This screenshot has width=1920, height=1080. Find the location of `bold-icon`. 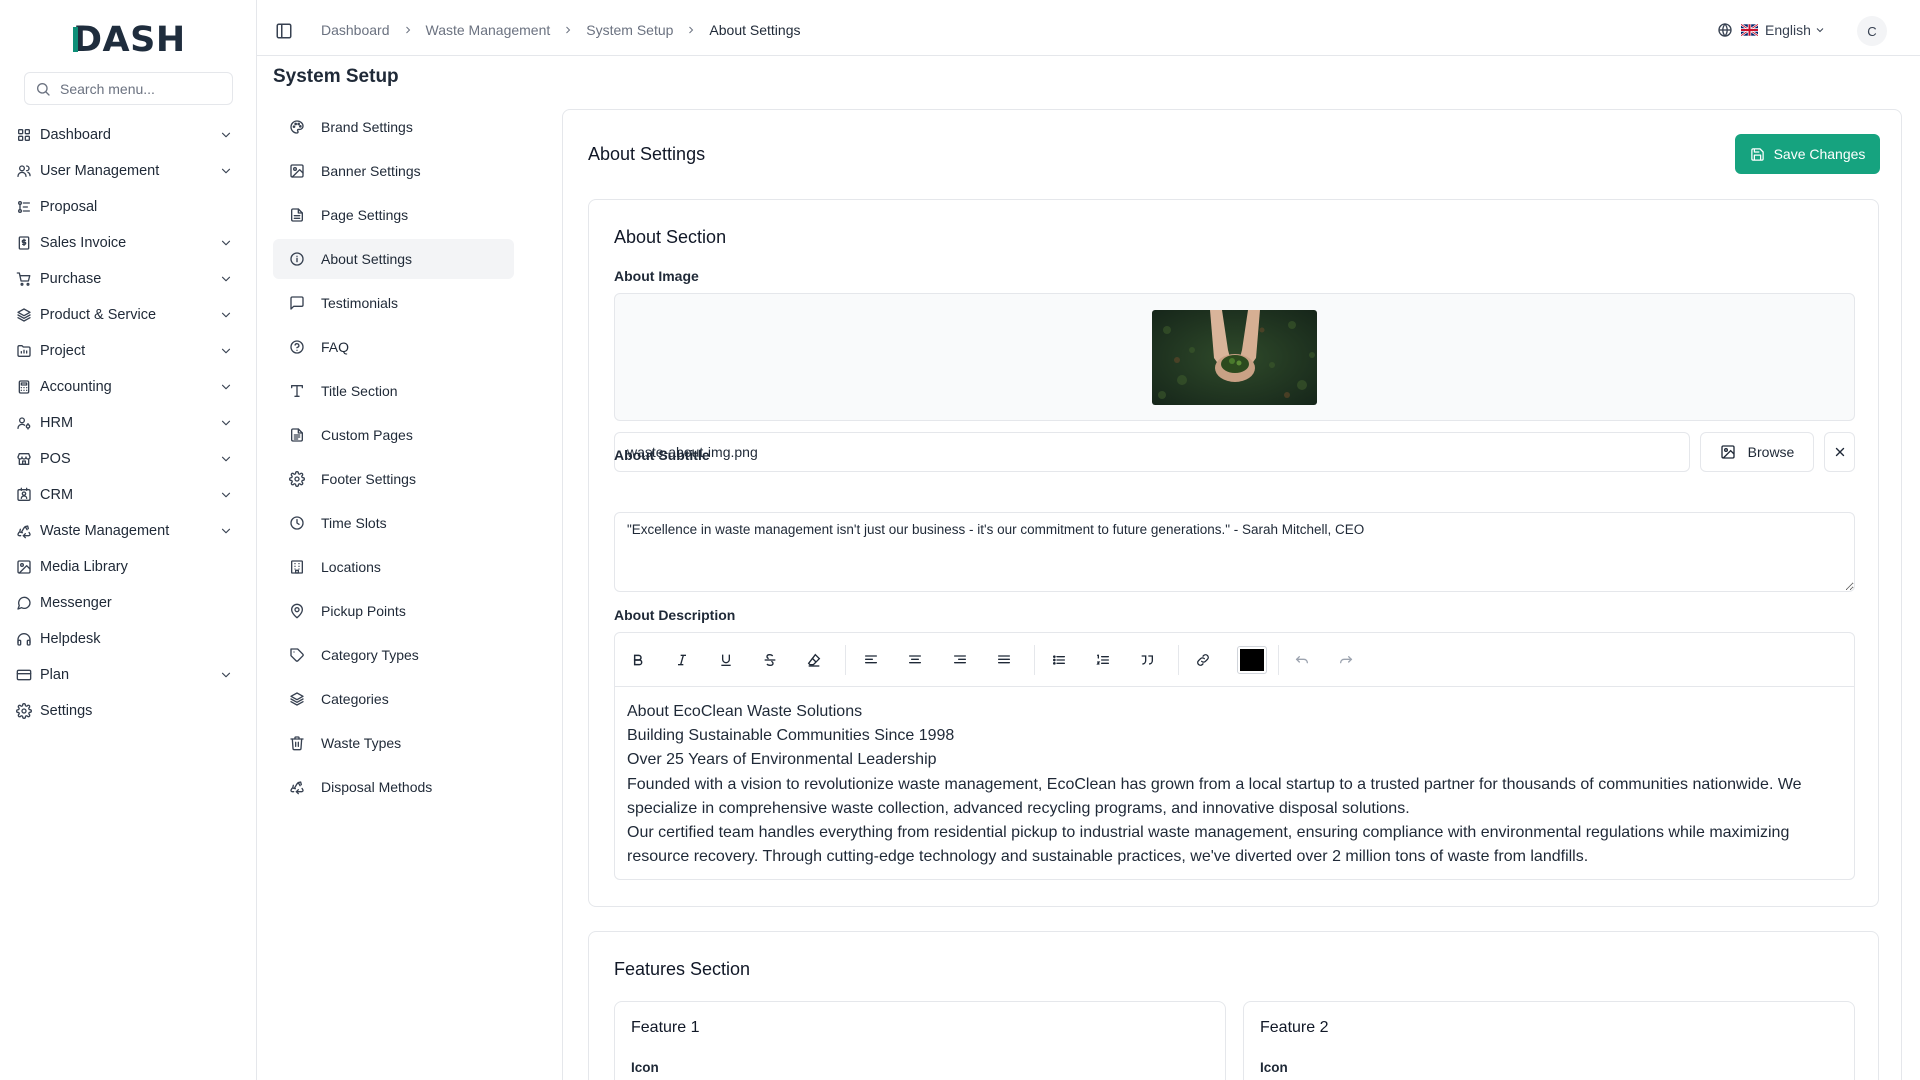

bold-icon is located at coordinates (638, 660).